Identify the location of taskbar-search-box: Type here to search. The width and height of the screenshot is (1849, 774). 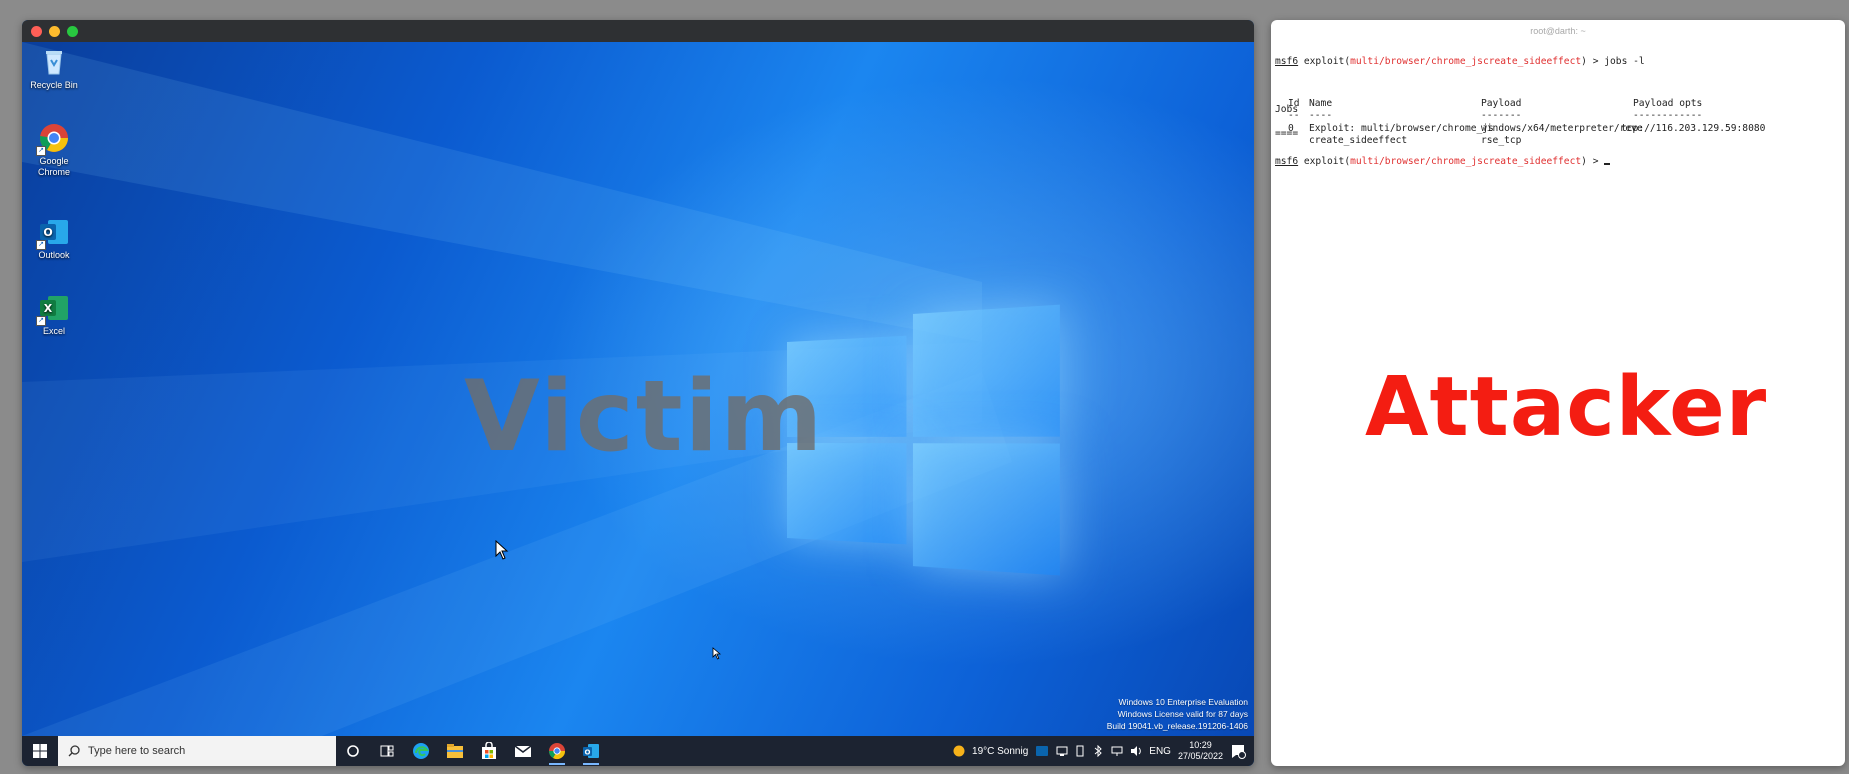
(197, 751).